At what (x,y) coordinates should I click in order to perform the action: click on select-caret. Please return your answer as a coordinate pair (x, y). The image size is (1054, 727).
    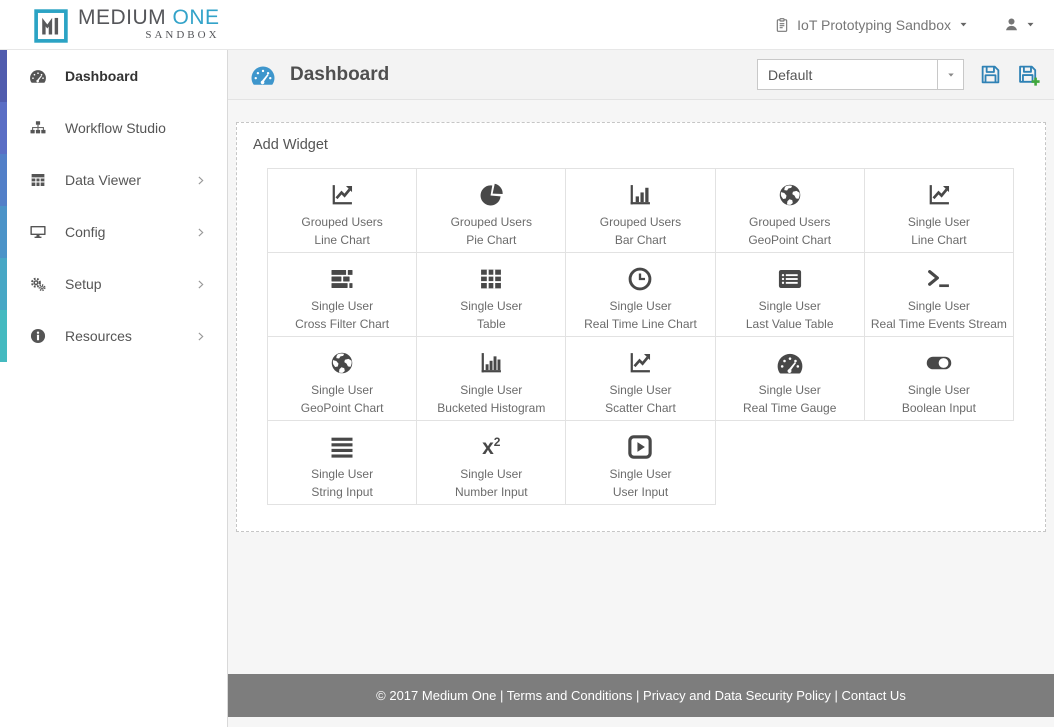
    Looking at the image, I should click on (950, 74).